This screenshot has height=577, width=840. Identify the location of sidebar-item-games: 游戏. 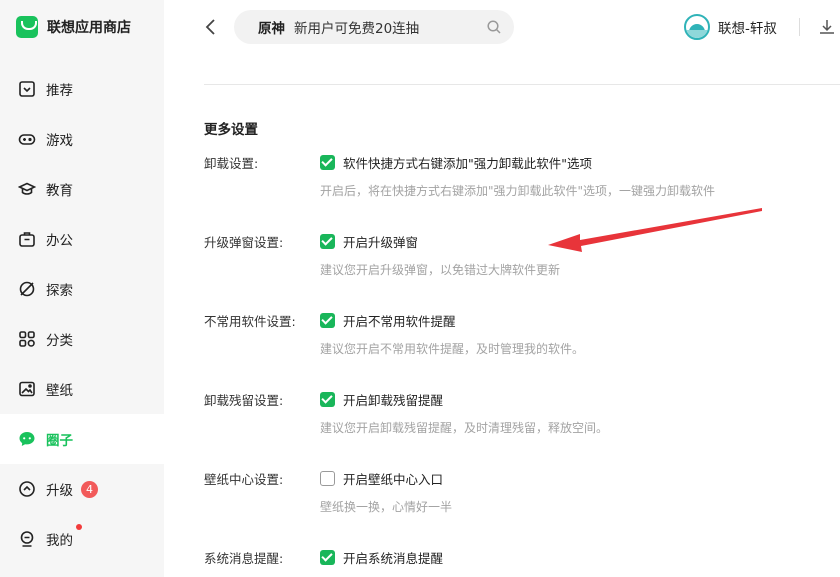
(82, 139).